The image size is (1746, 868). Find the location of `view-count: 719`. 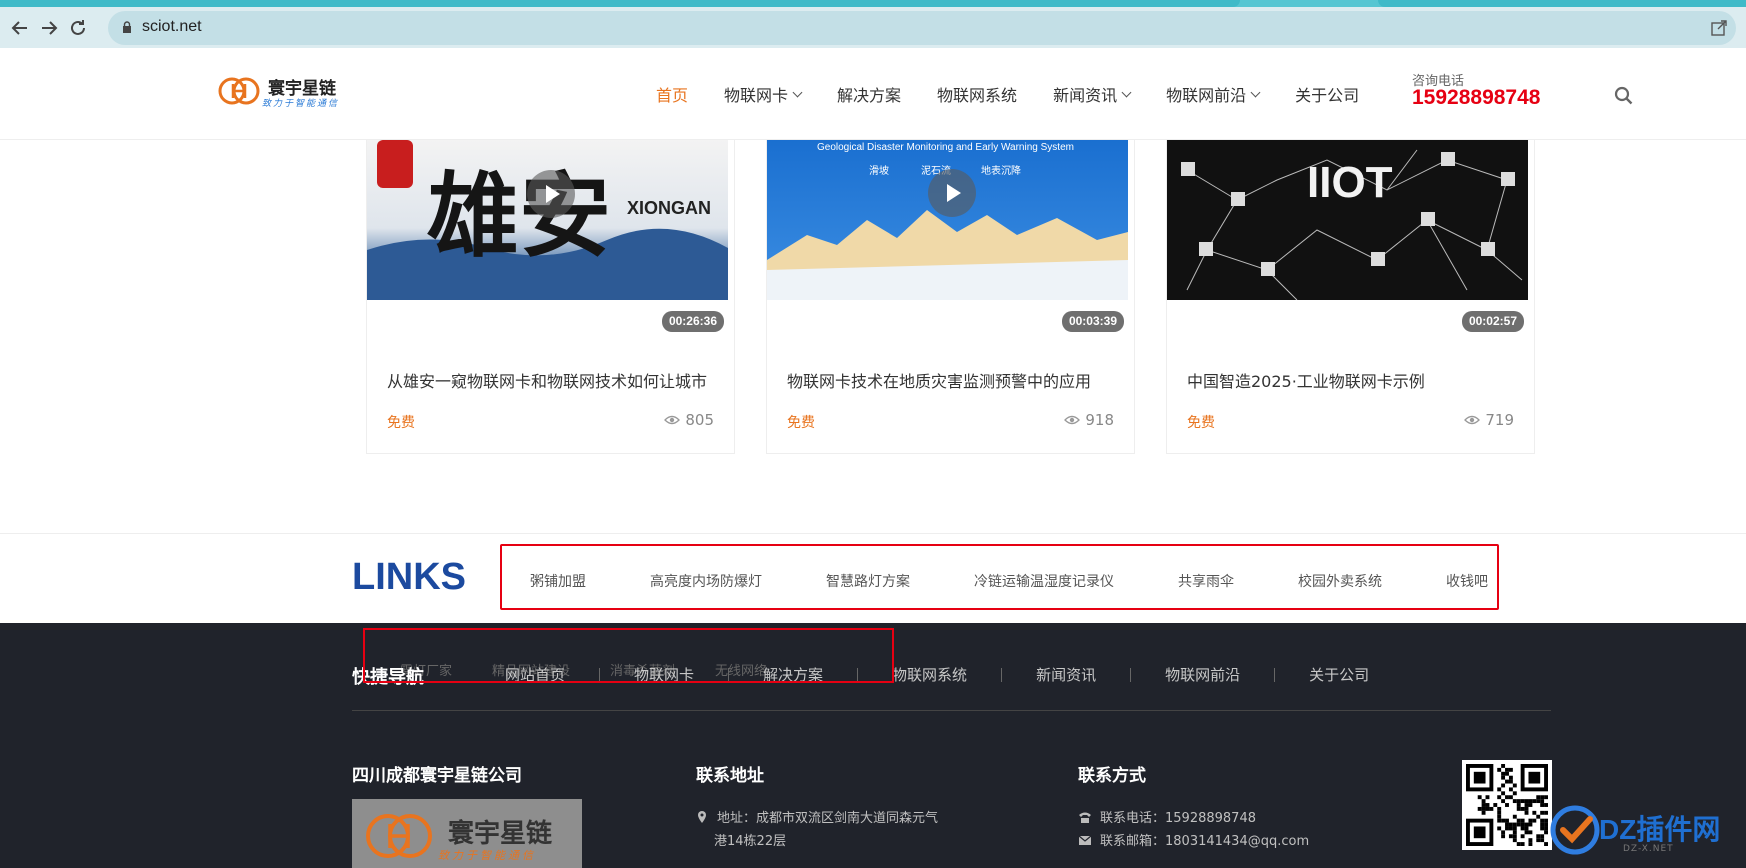

view-count: 719 is located at coordinates (1489, 420).